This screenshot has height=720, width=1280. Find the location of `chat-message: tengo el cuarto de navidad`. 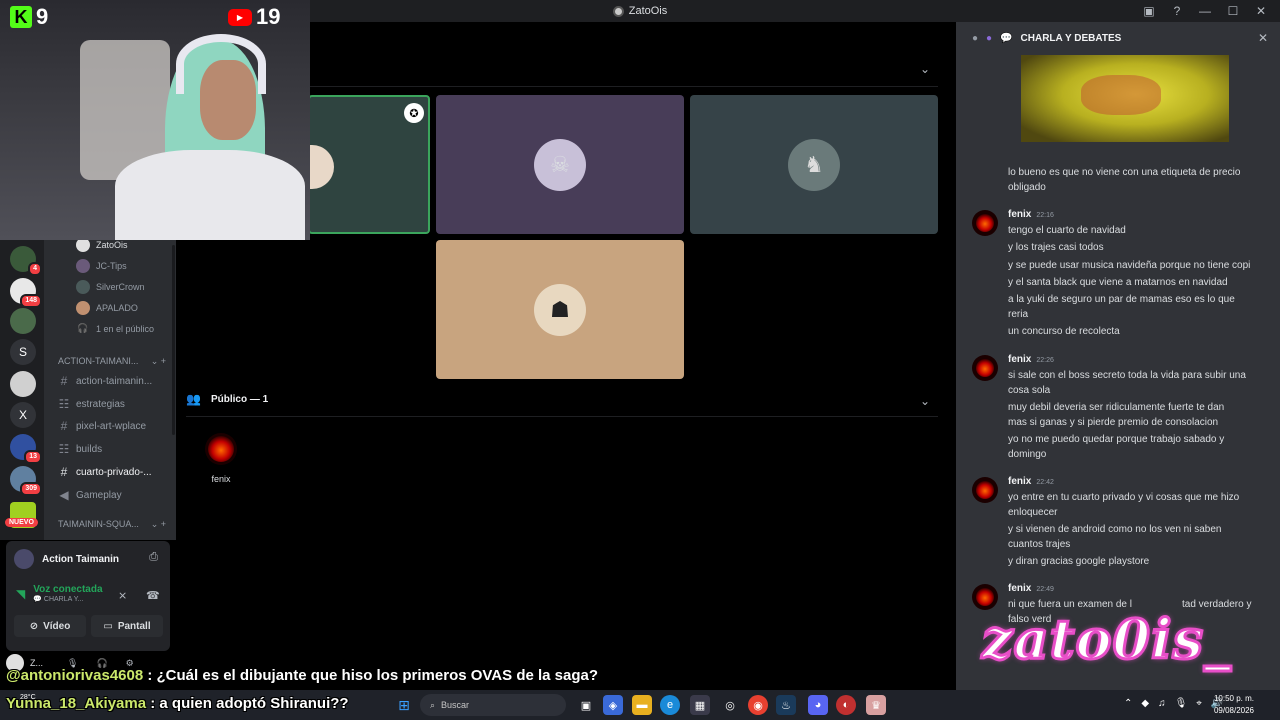

chat-message: tengo el cuarto de navidad is located at coordinates (1067, 230).